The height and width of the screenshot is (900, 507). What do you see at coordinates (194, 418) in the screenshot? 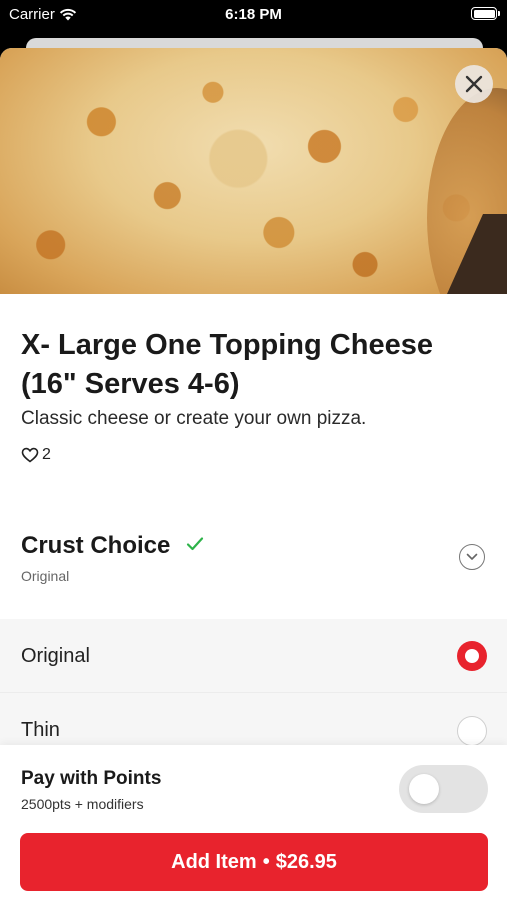
I see `item-description: Classic cheese or create your own pizza.` at bounding box center [194, 418].